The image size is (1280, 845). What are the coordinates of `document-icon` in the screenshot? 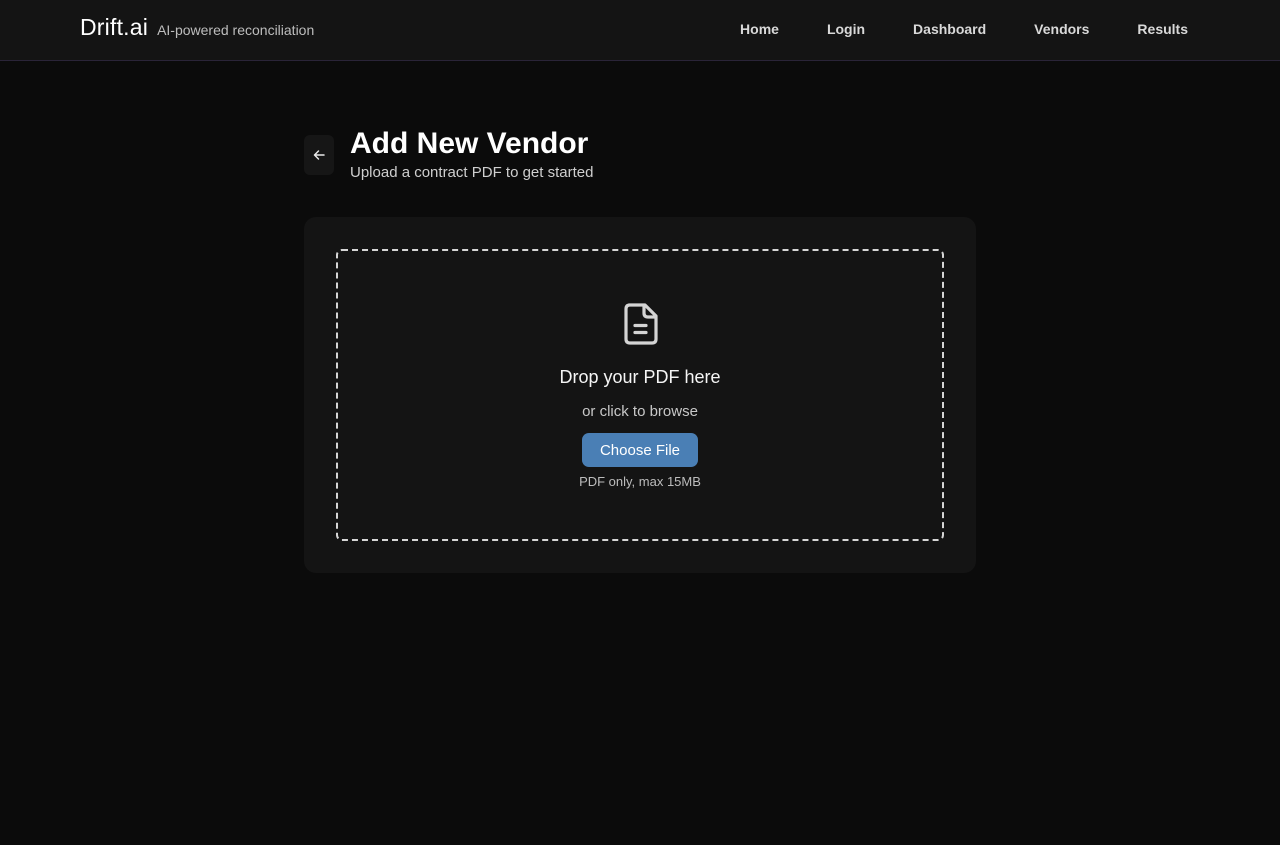 It's located at (641, 324).